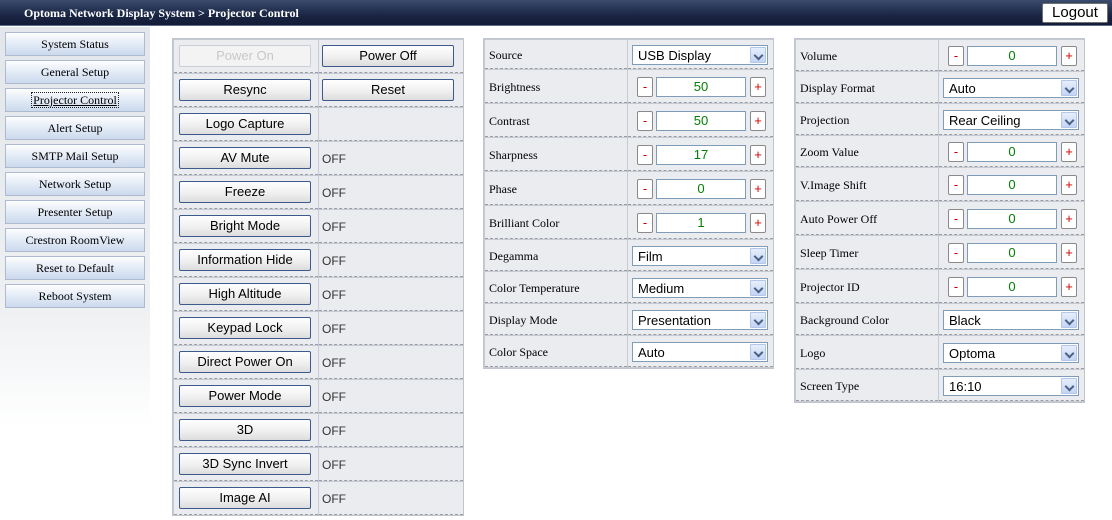  What do you see at coordinates (518, 352) in the screenshot?
I see `color-space-label: Color Space` at bounding box center [518, 352].